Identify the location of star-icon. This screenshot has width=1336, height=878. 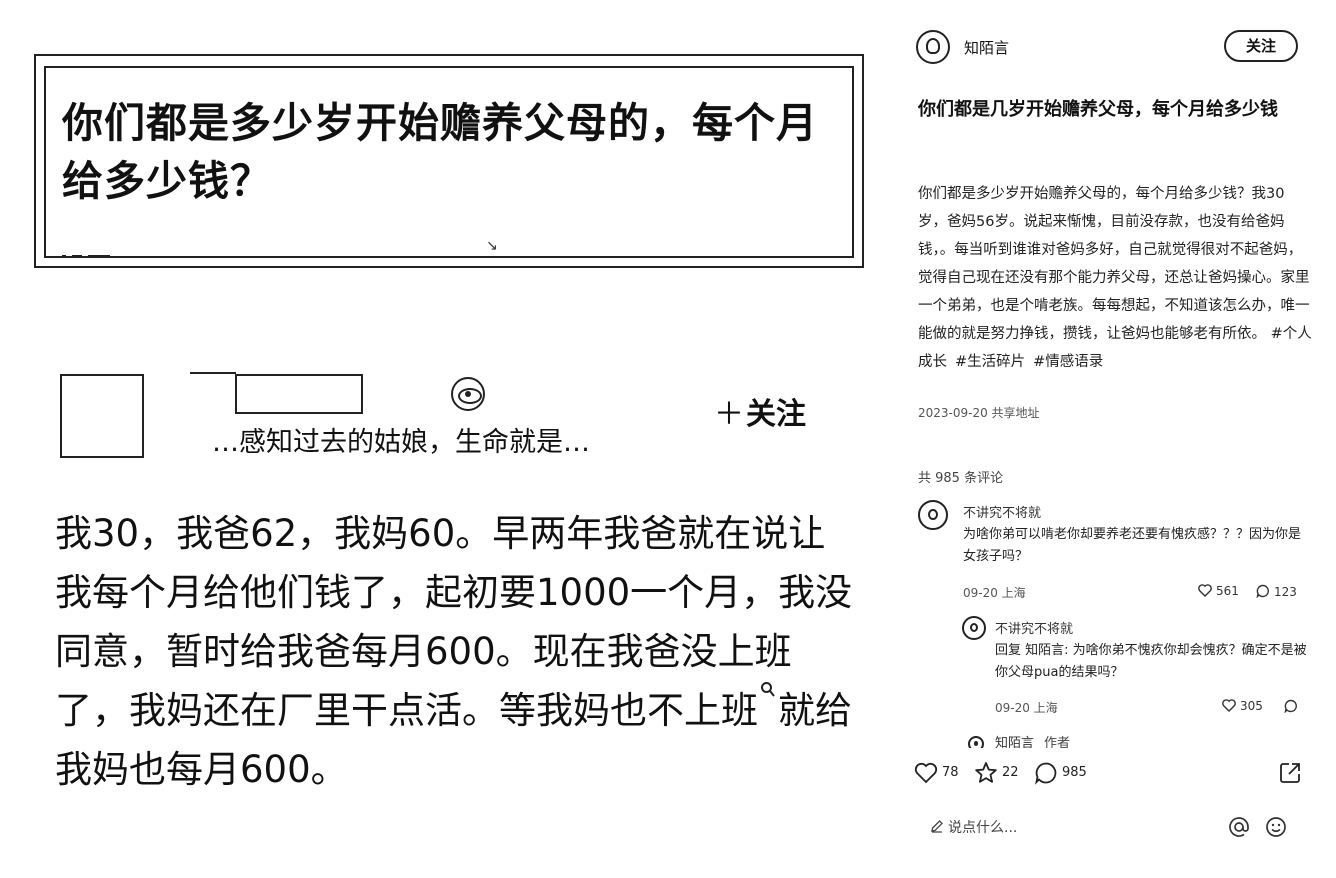
(986, 772).